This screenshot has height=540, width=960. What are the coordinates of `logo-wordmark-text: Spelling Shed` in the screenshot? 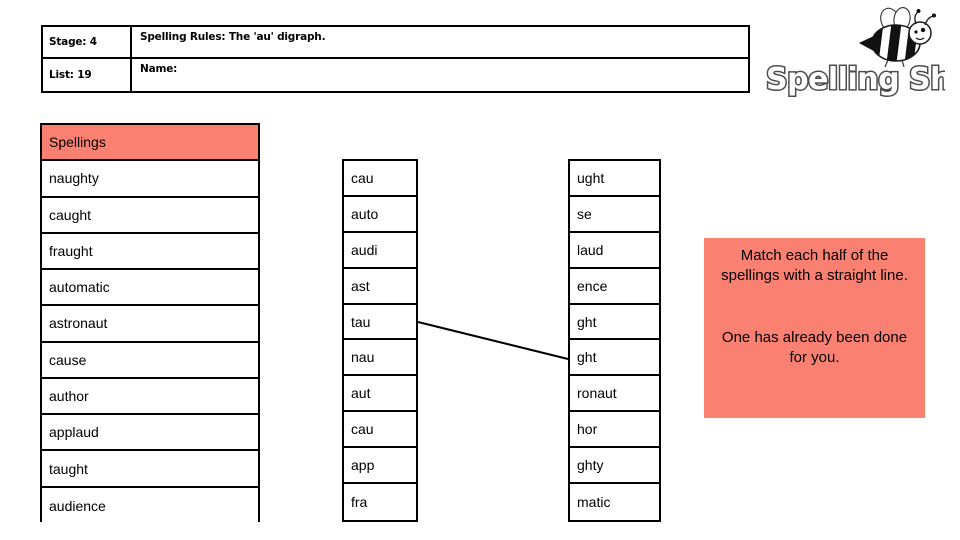 It's located at (855, 79).